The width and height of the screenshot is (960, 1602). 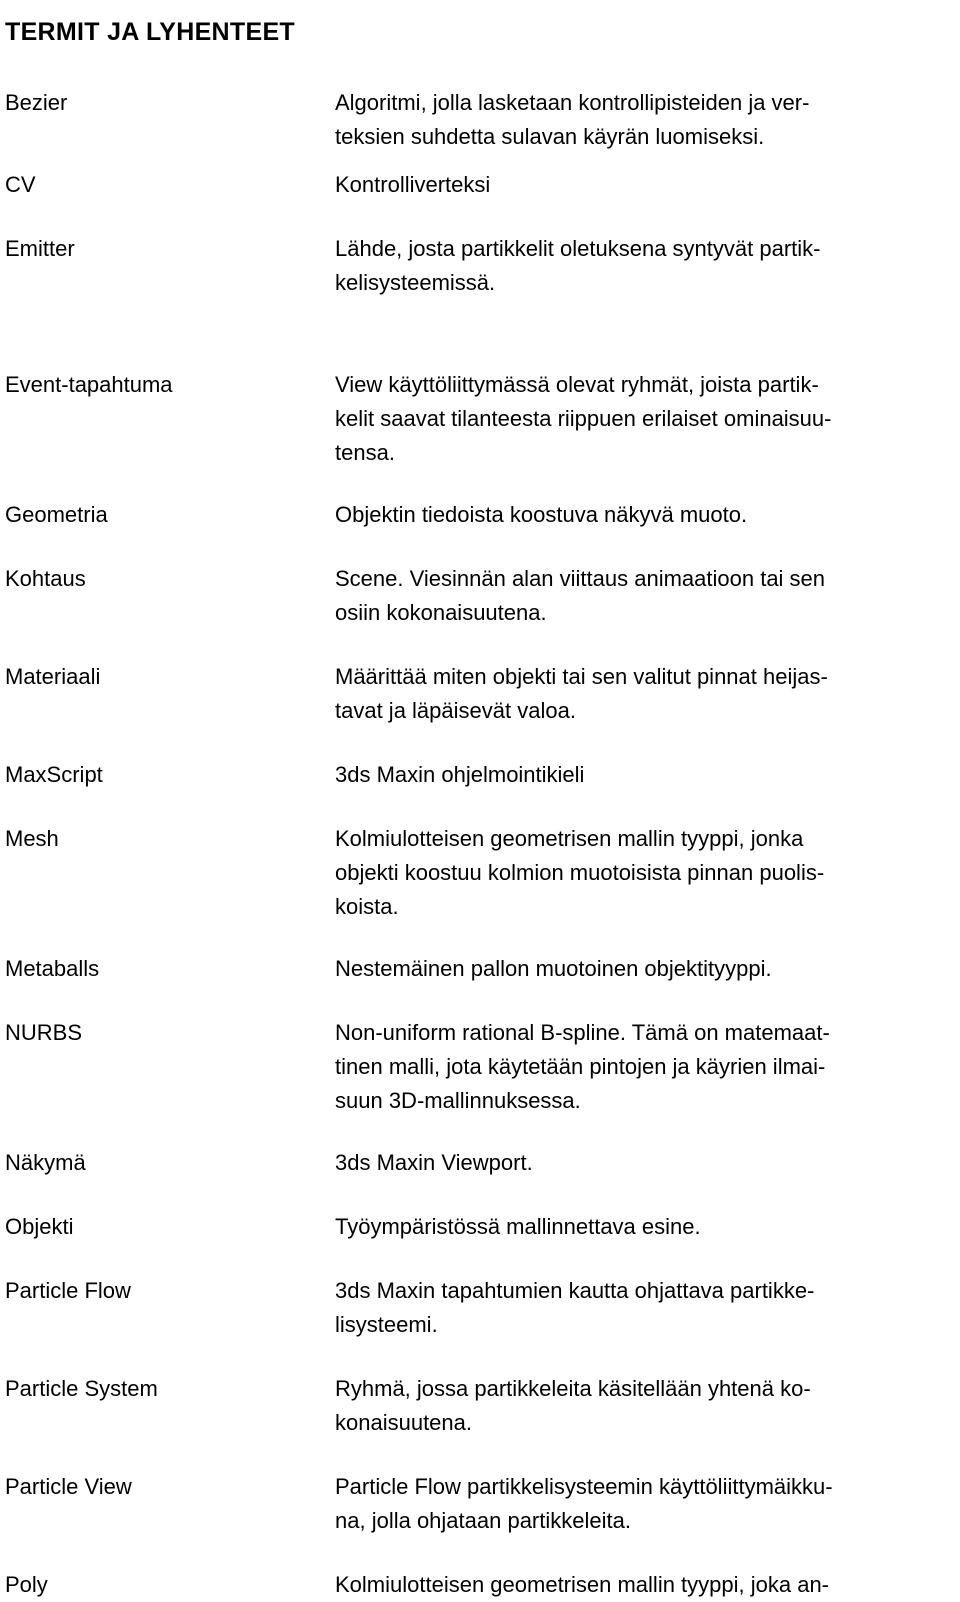 I want to click on glossary-definition-line: 3ds Maxin ohjelmointikieli, so click(x=460, y=774).